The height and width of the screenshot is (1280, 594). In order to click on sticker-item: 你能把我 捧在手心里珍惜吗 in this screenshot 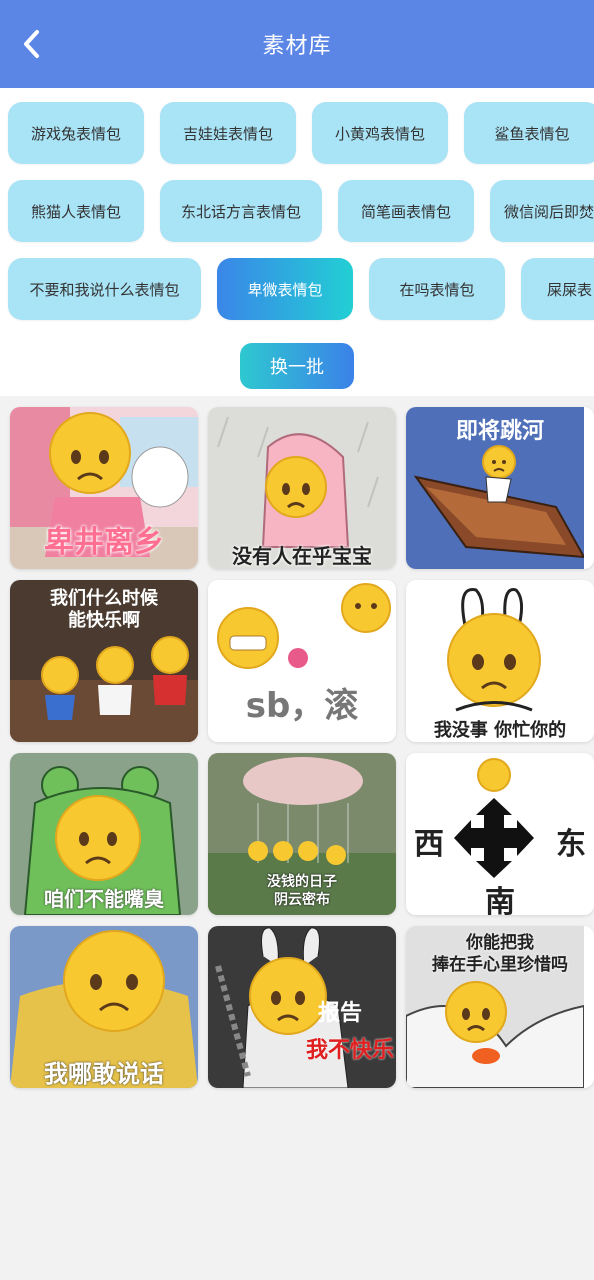, I will do `click(500, 1007)`.